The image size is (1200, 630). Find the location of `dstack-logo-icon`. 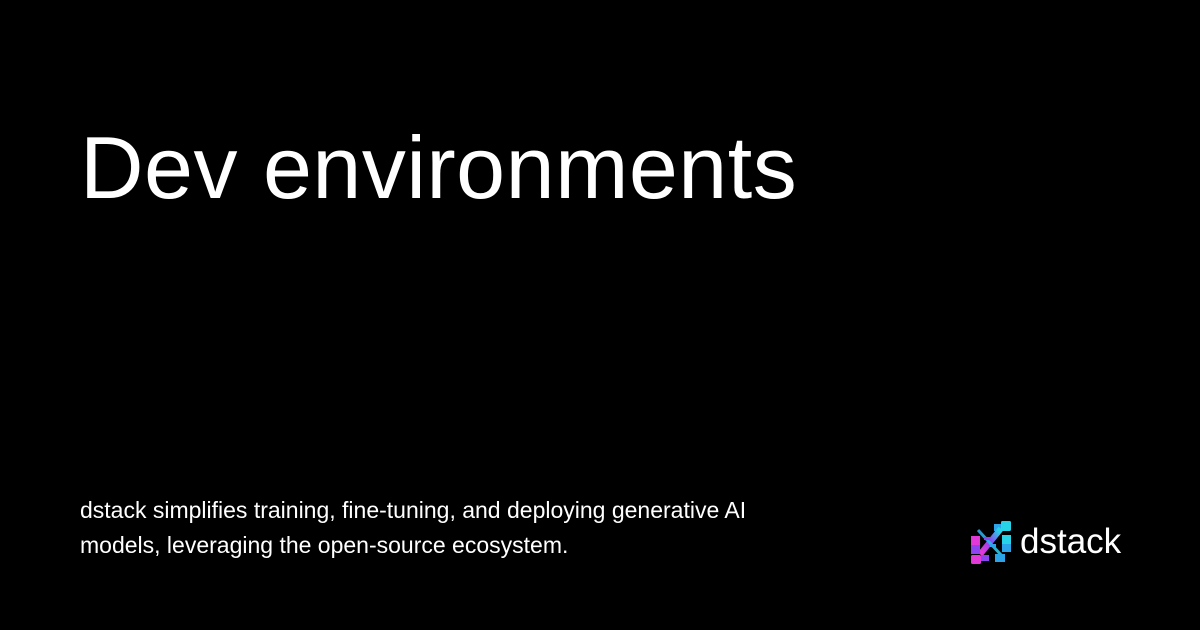

dstack-logo-icon is located at coordinates (991, 542).